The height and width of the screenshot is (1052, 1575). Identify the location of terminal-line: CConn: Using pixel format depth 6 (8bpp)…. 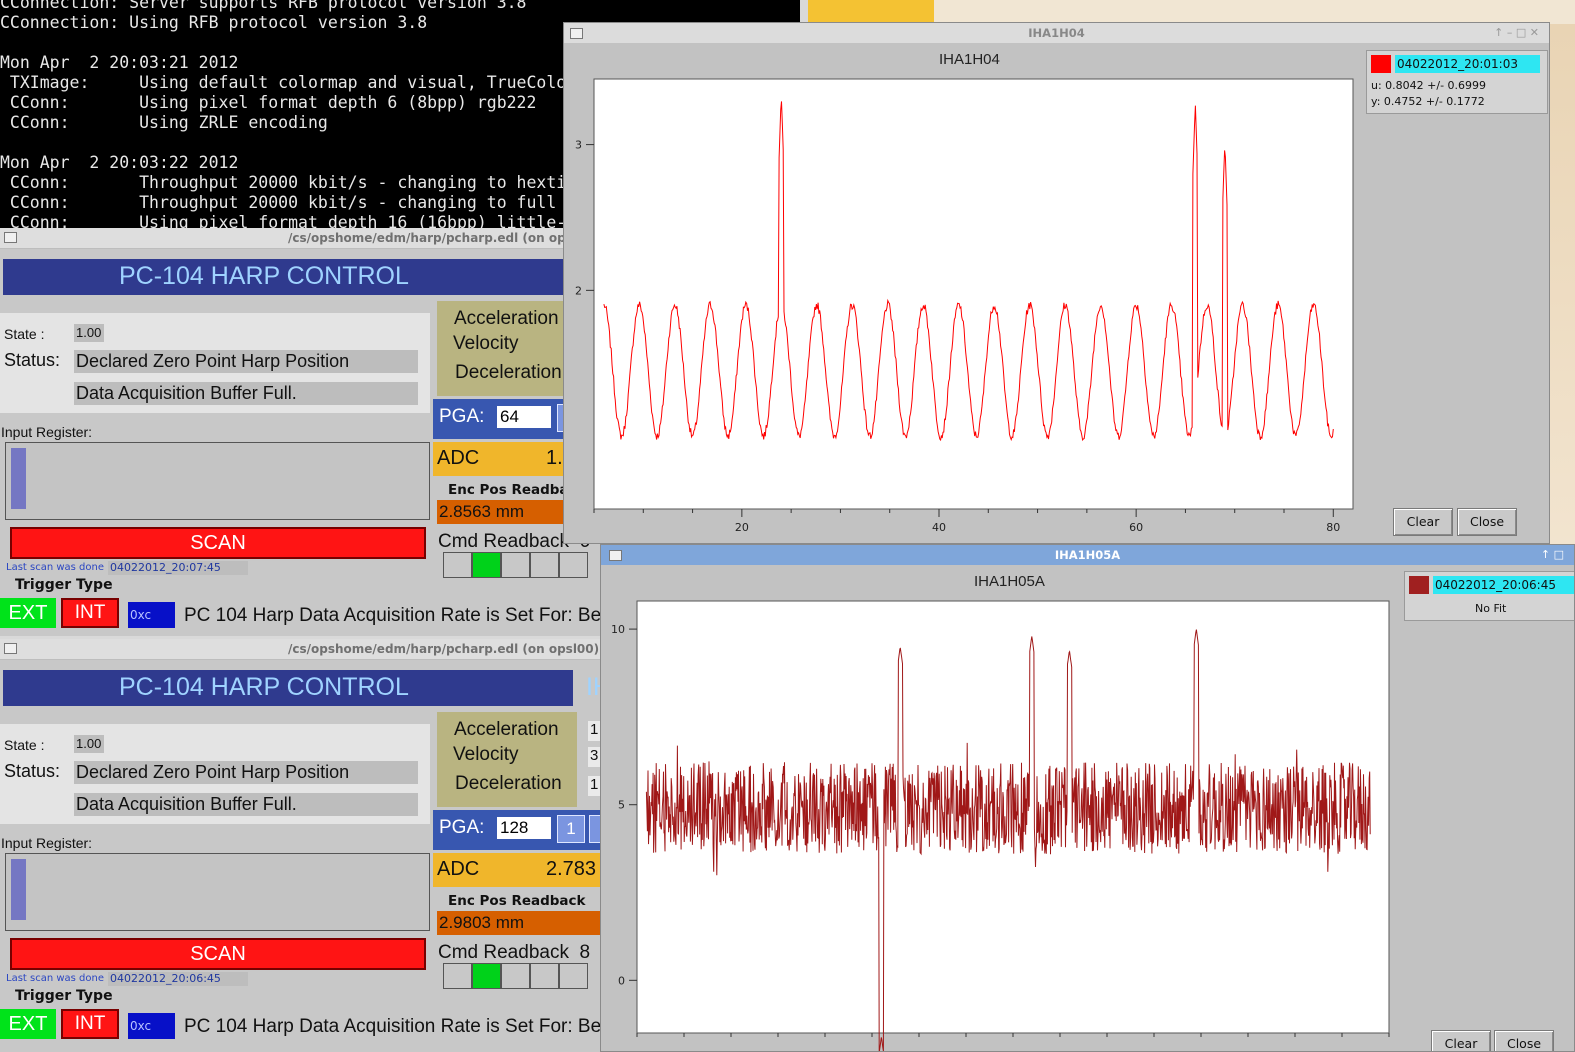
(268, 102).